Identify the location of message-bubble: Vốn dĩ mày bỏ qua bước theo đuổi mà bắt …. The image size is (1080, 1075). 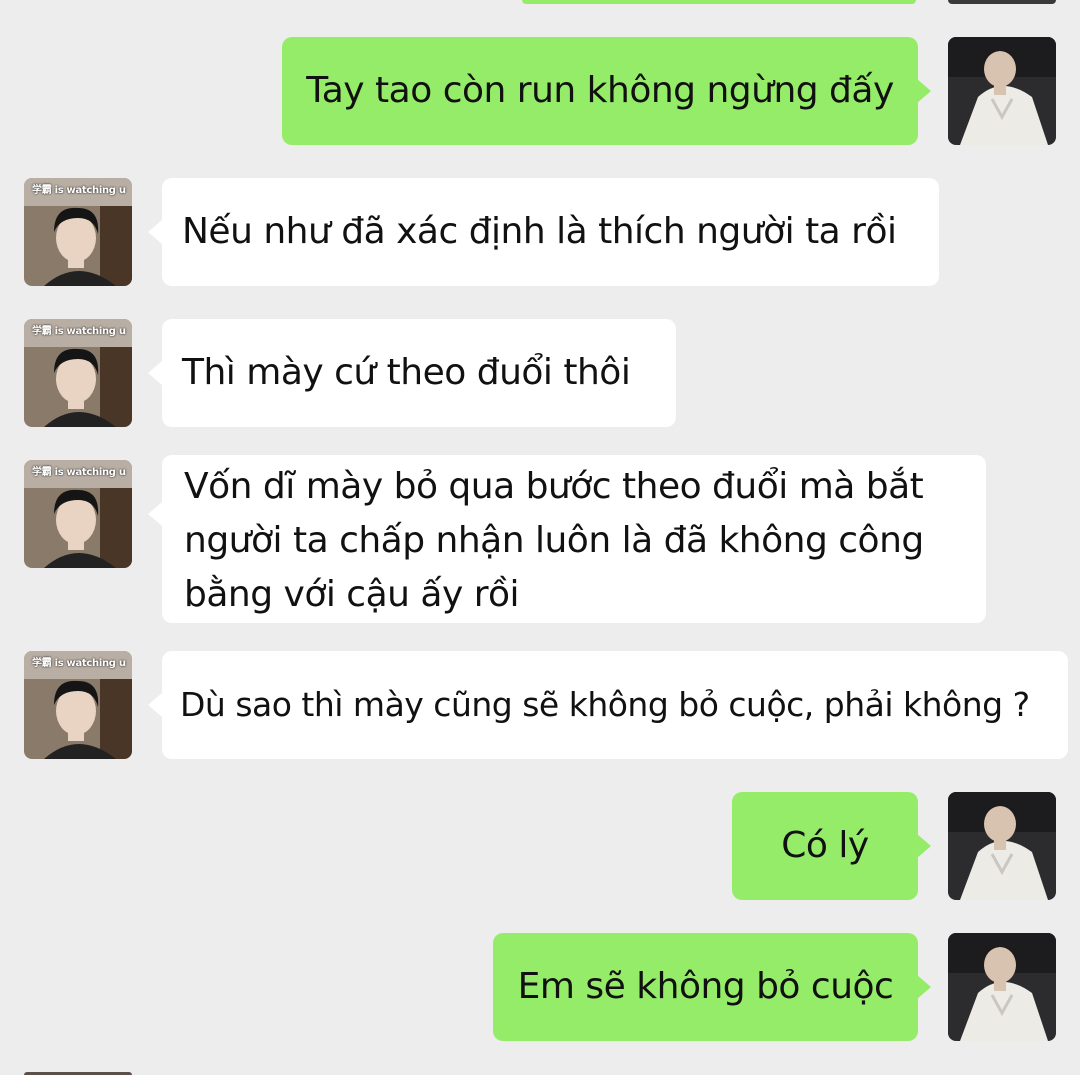
(574, 539).